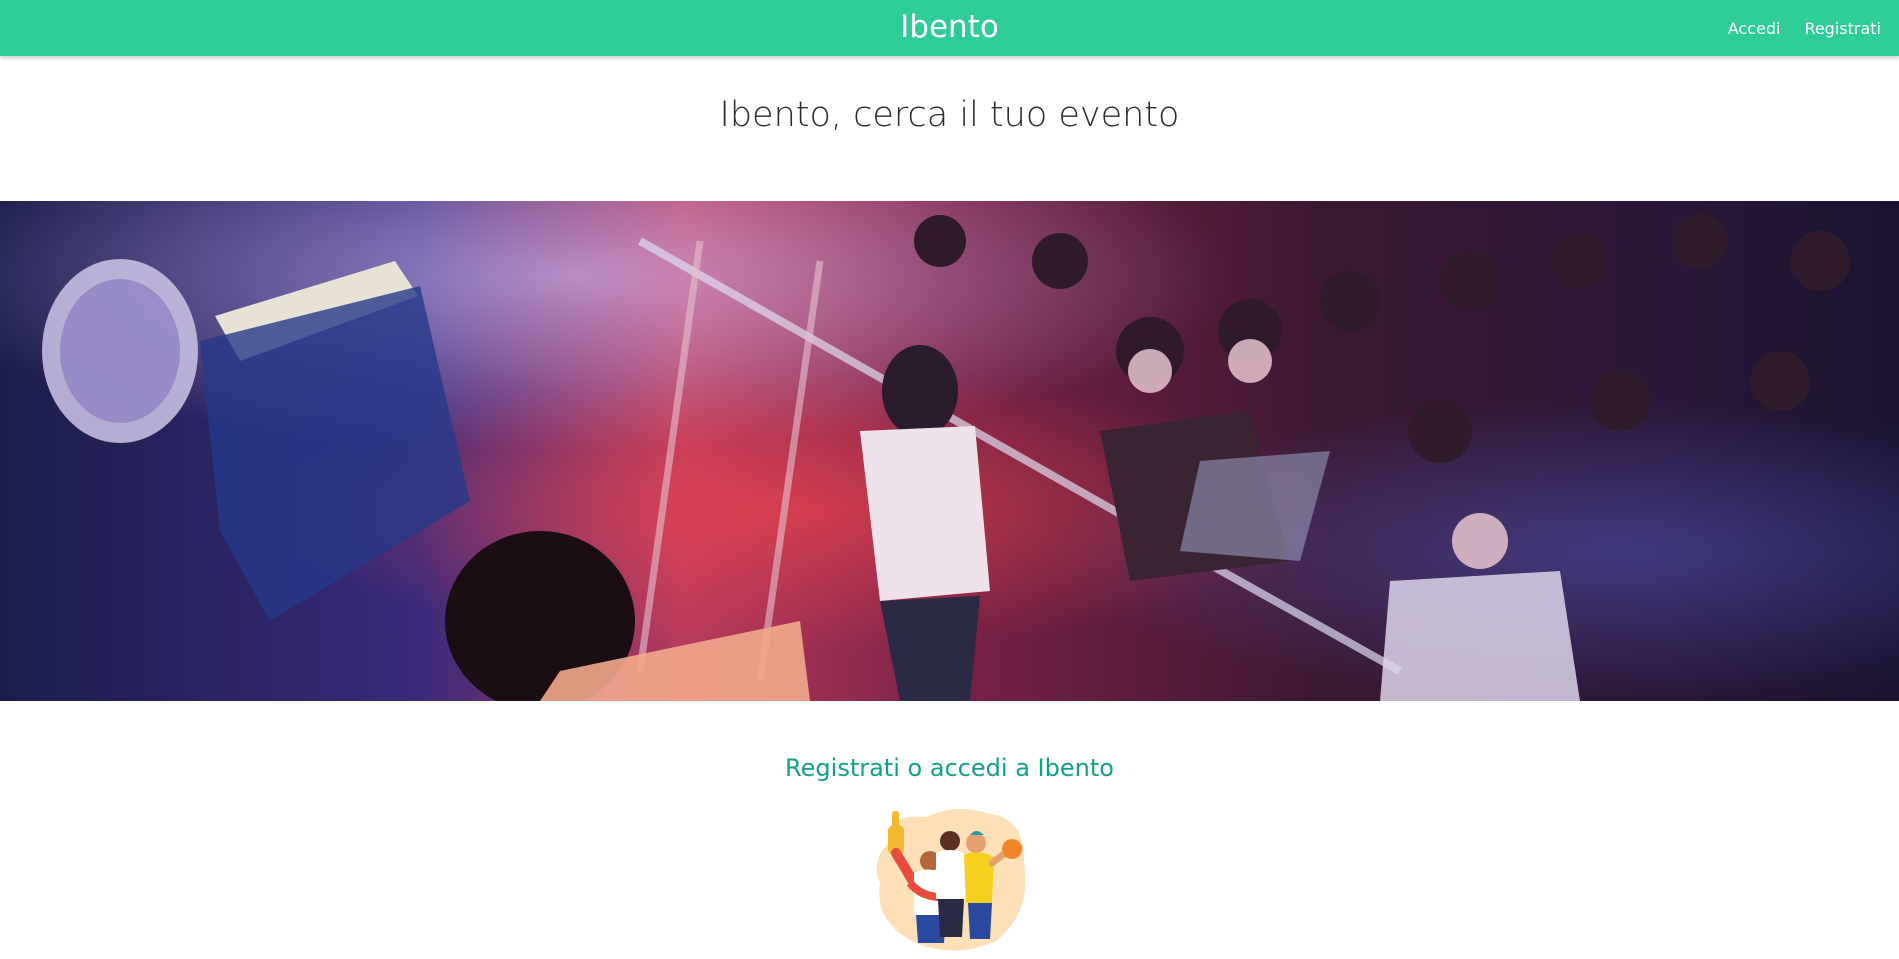  I want to click on login-link: Accedi, so click(1754, 28).